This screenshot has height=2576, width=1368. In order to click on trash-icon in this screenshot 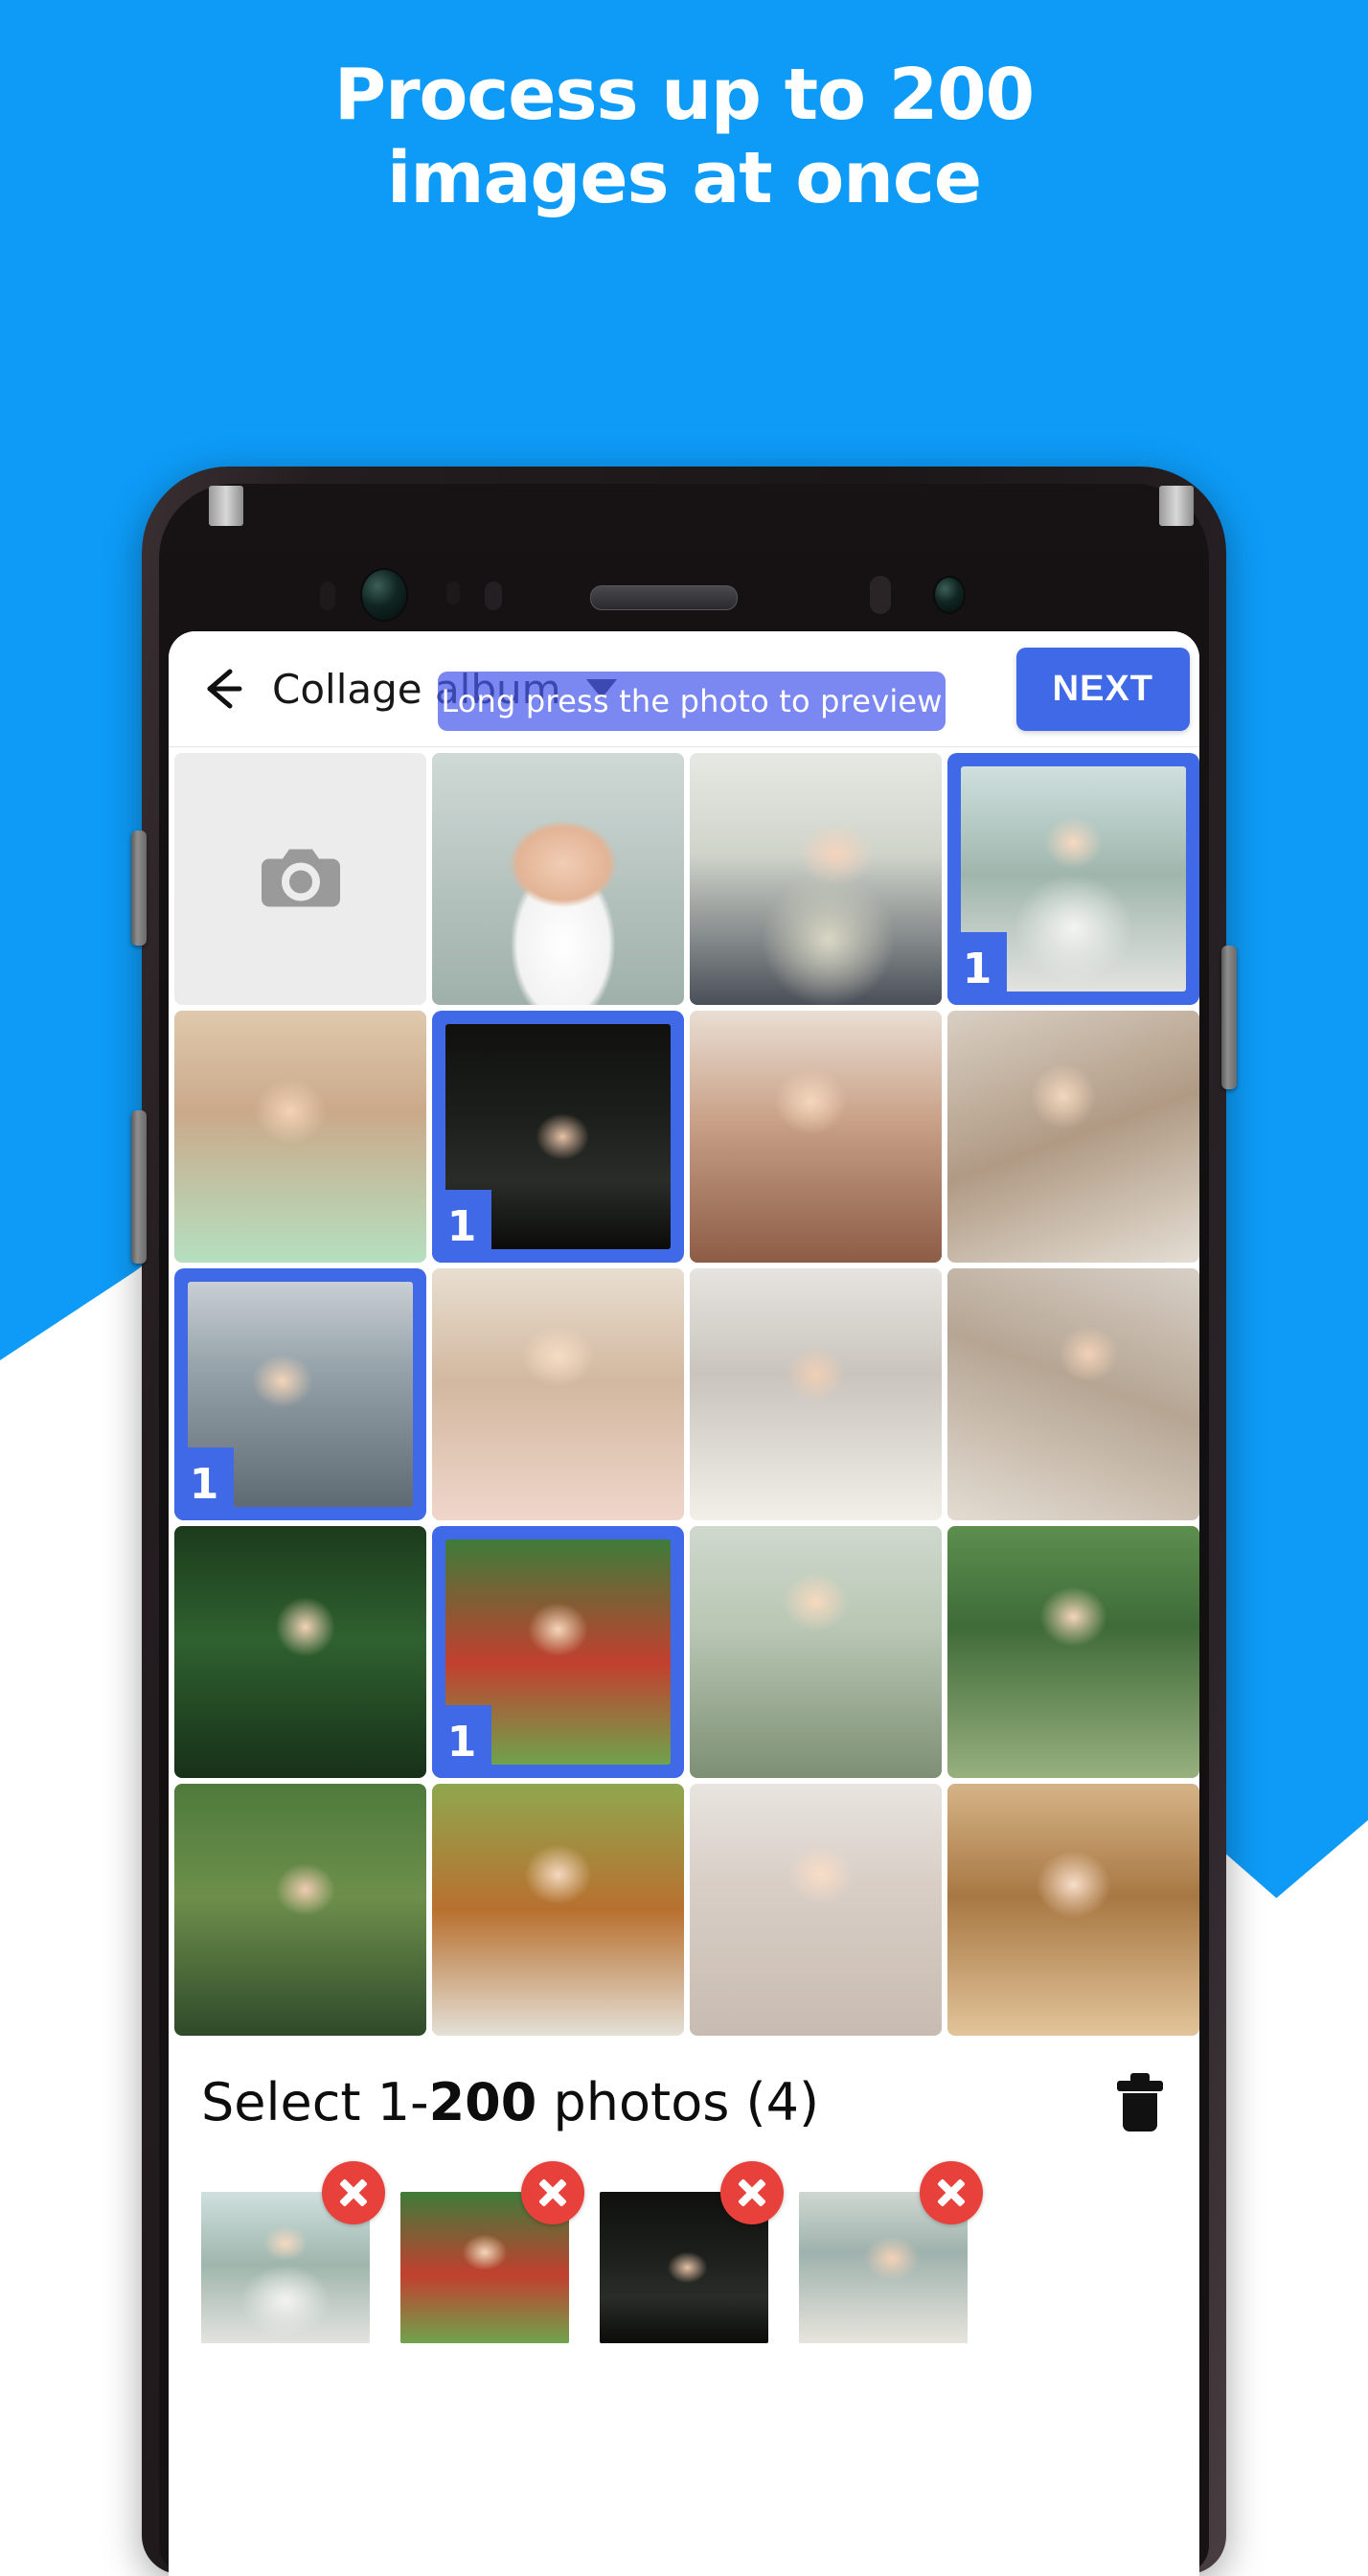, I will do `click(1140, 2101)`.